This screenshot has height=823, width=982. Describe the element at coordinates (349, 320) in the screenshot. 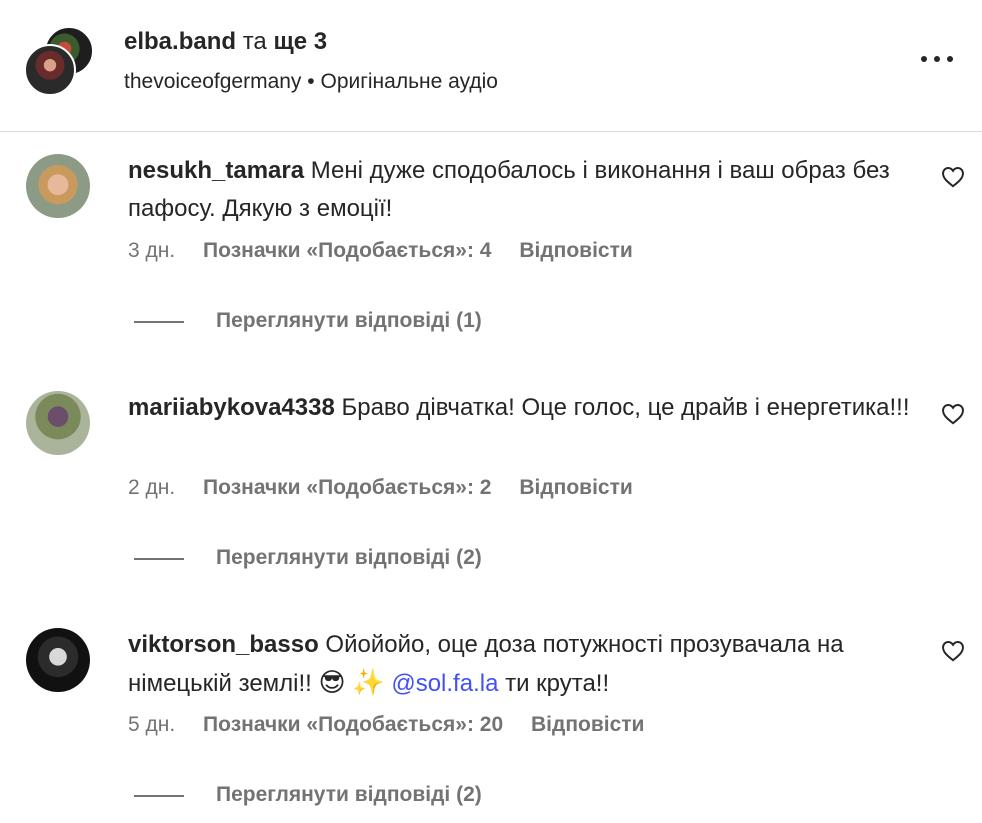

I see `view-replies-label: Переглянути відповіді (1)` at that location.